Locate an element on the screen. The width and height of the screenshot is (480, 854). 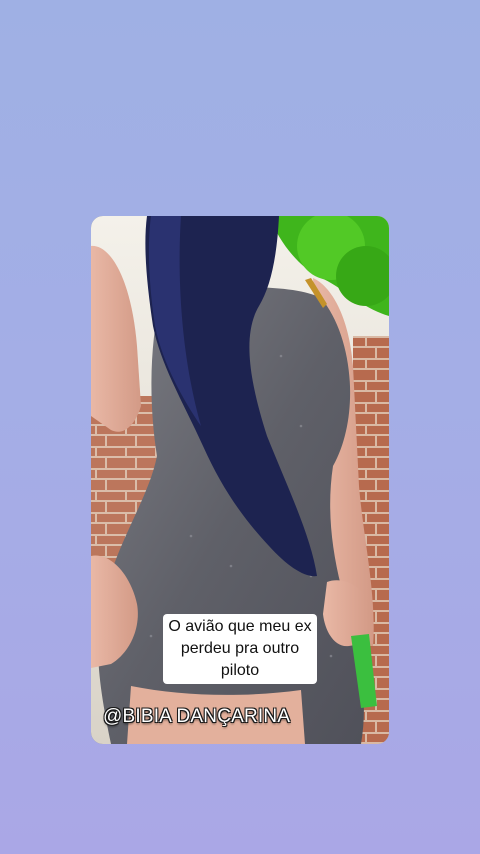
user-handle: @BIBIA DANÇARINA is located at coordinates (197, 716).